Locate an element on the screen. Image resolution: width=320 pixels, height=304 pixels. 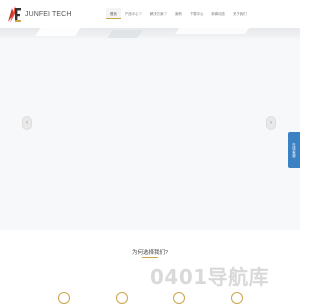
slider-next-button: › is located at coordinates (271, 123).